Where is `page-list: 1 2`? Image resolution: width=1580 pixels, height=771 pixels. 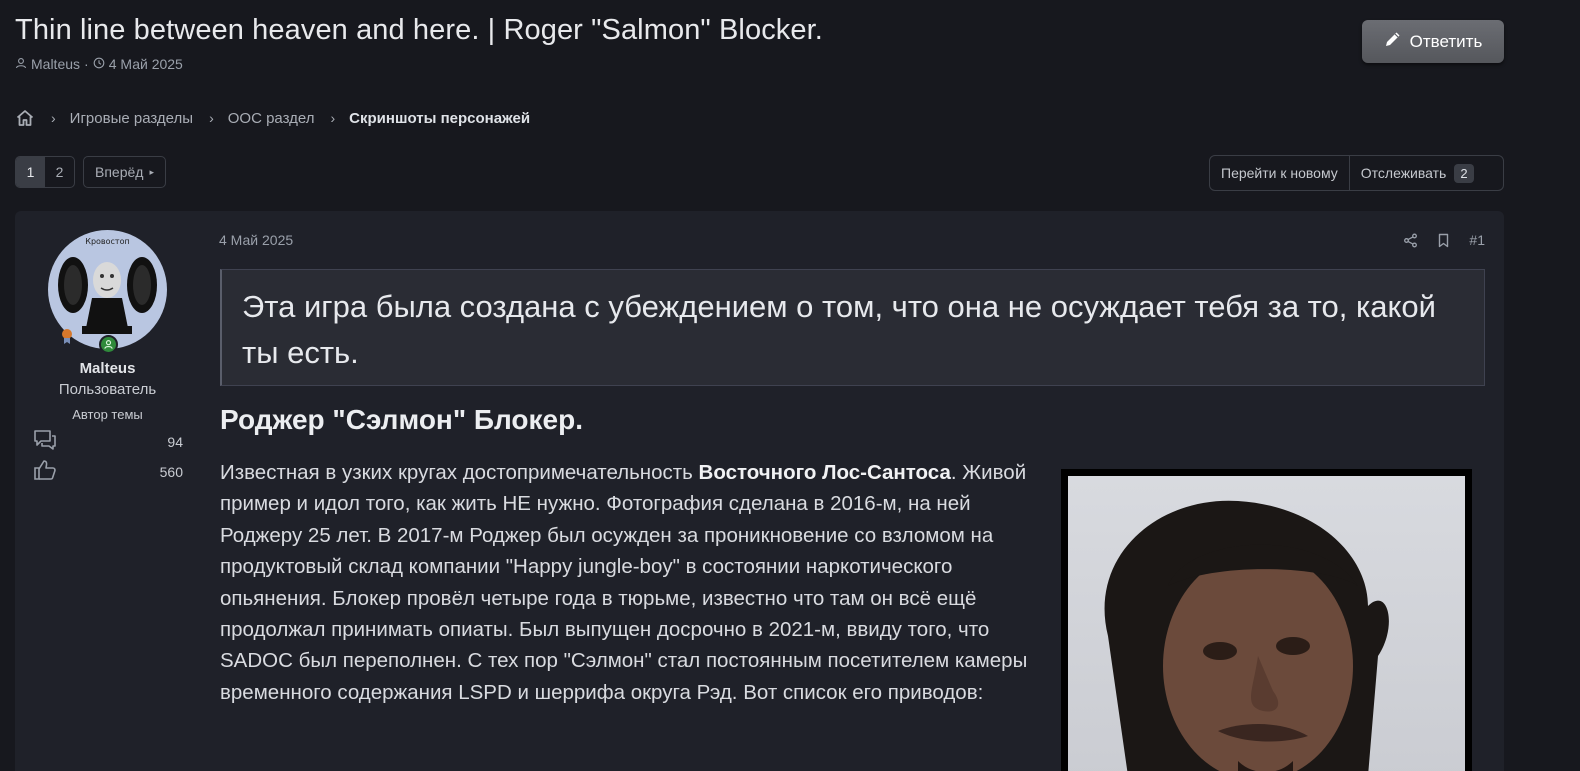
page-list: 1 2 is located at coordinates (45, 172).